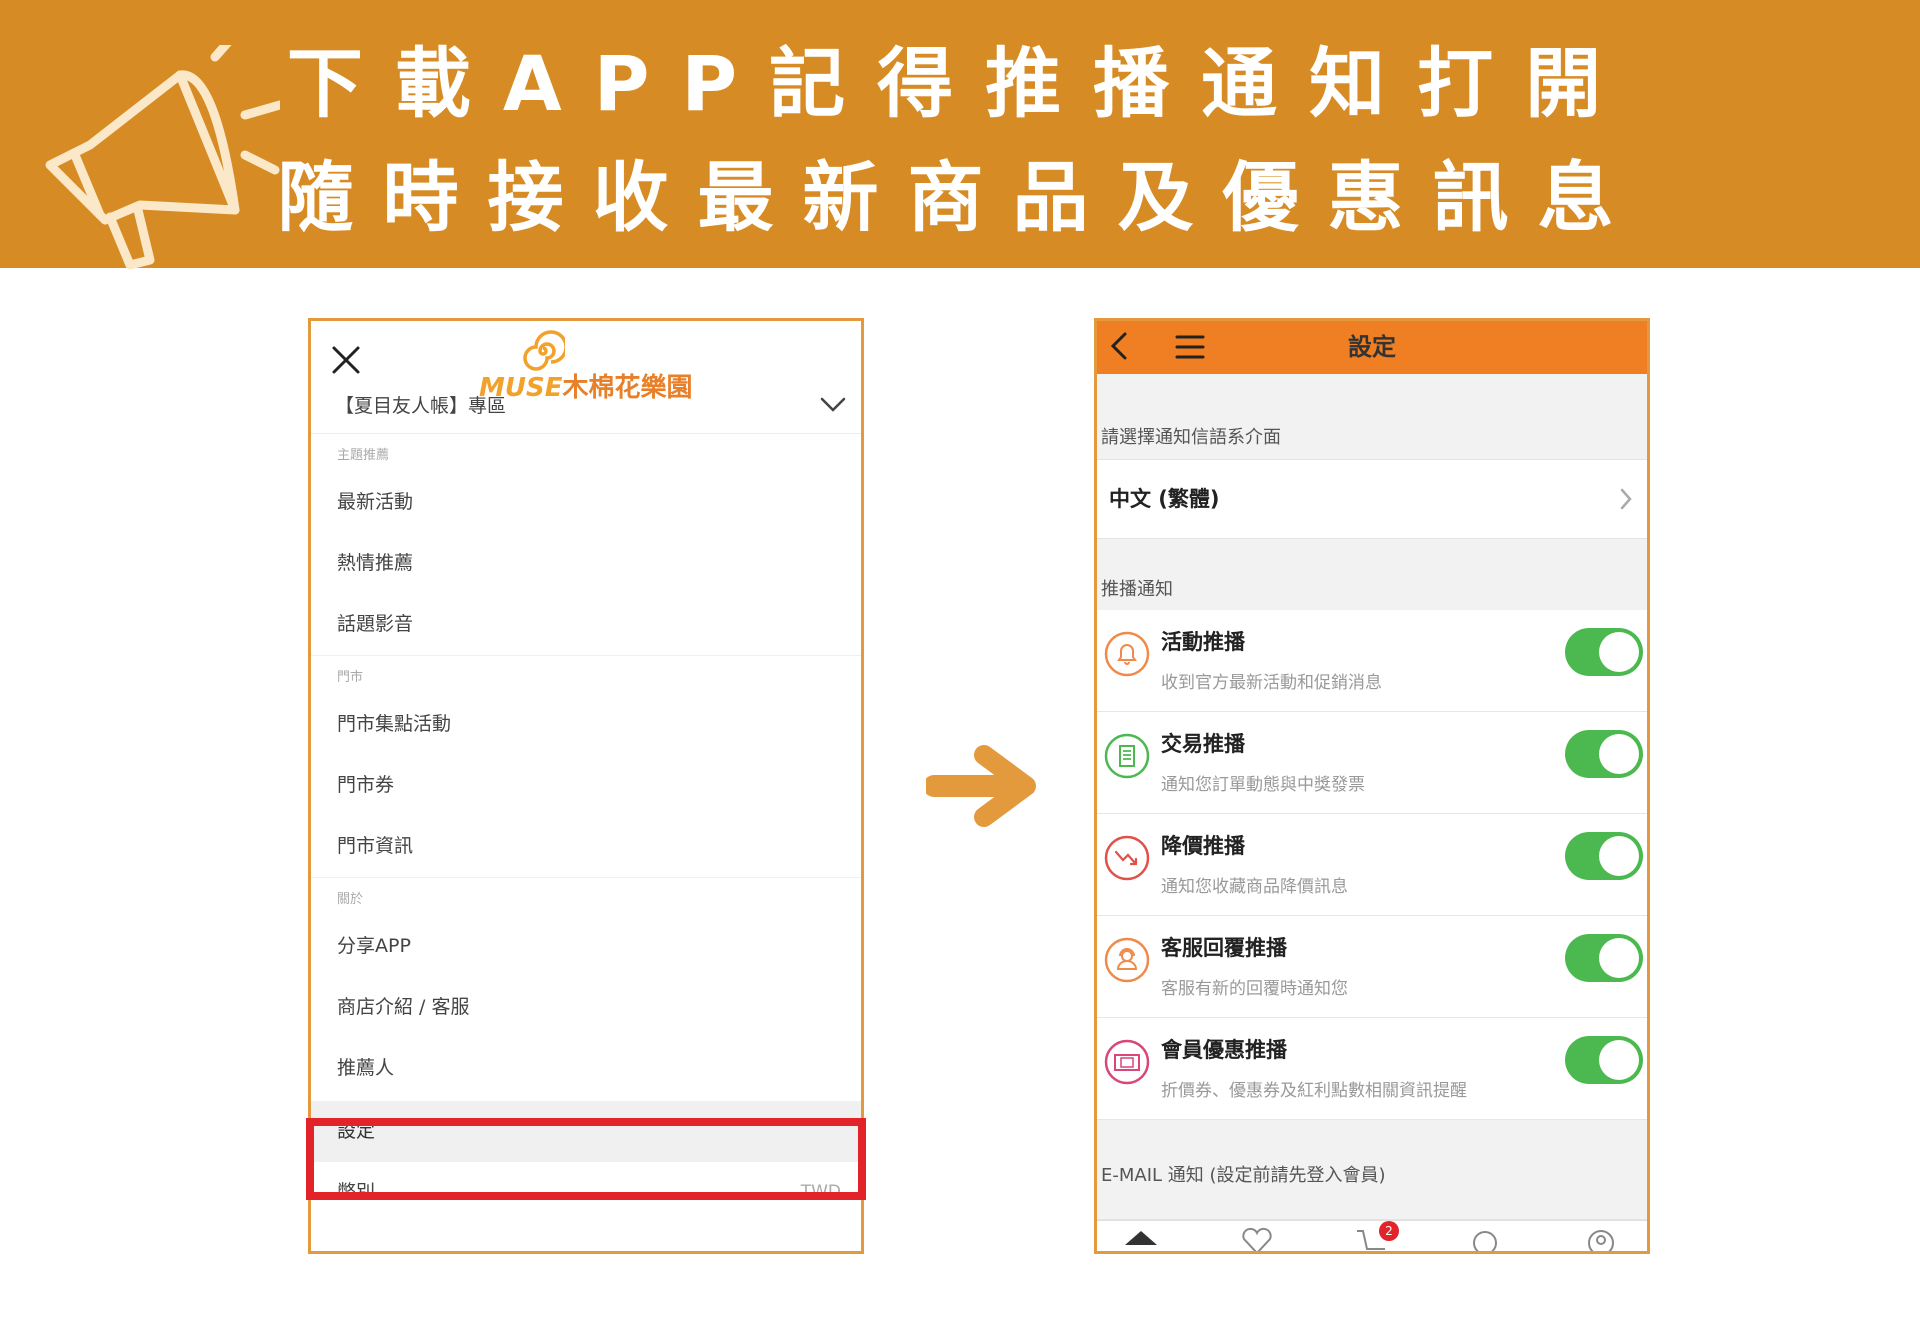 The width and height of the screenshot is (1920, 1341). I want to click on home-icon, so click(1141, 1239).